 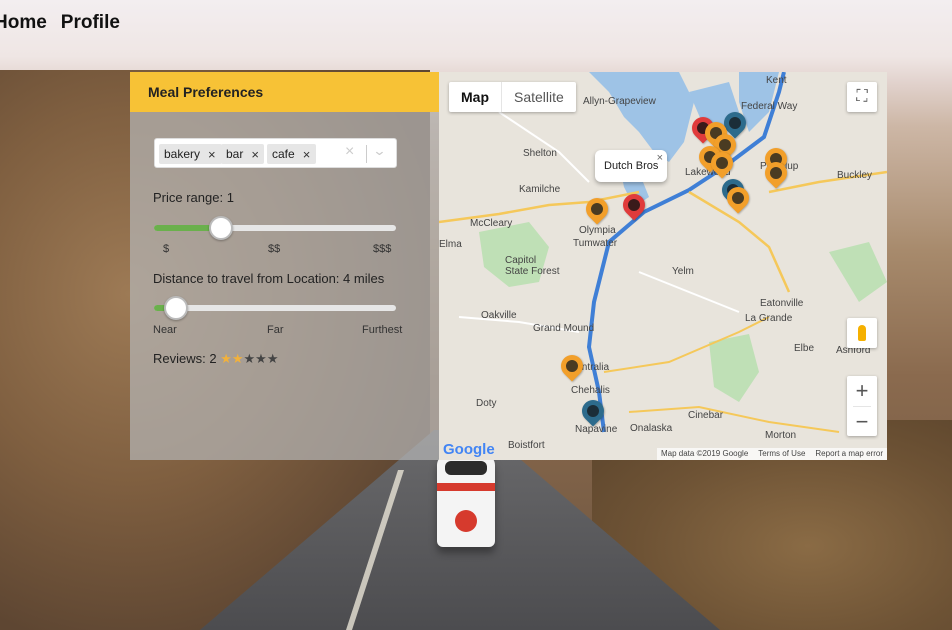 What do you see at coordinates (366, 154) in the screenshot?
I see `select-separator` at bounding box center [366, 154].